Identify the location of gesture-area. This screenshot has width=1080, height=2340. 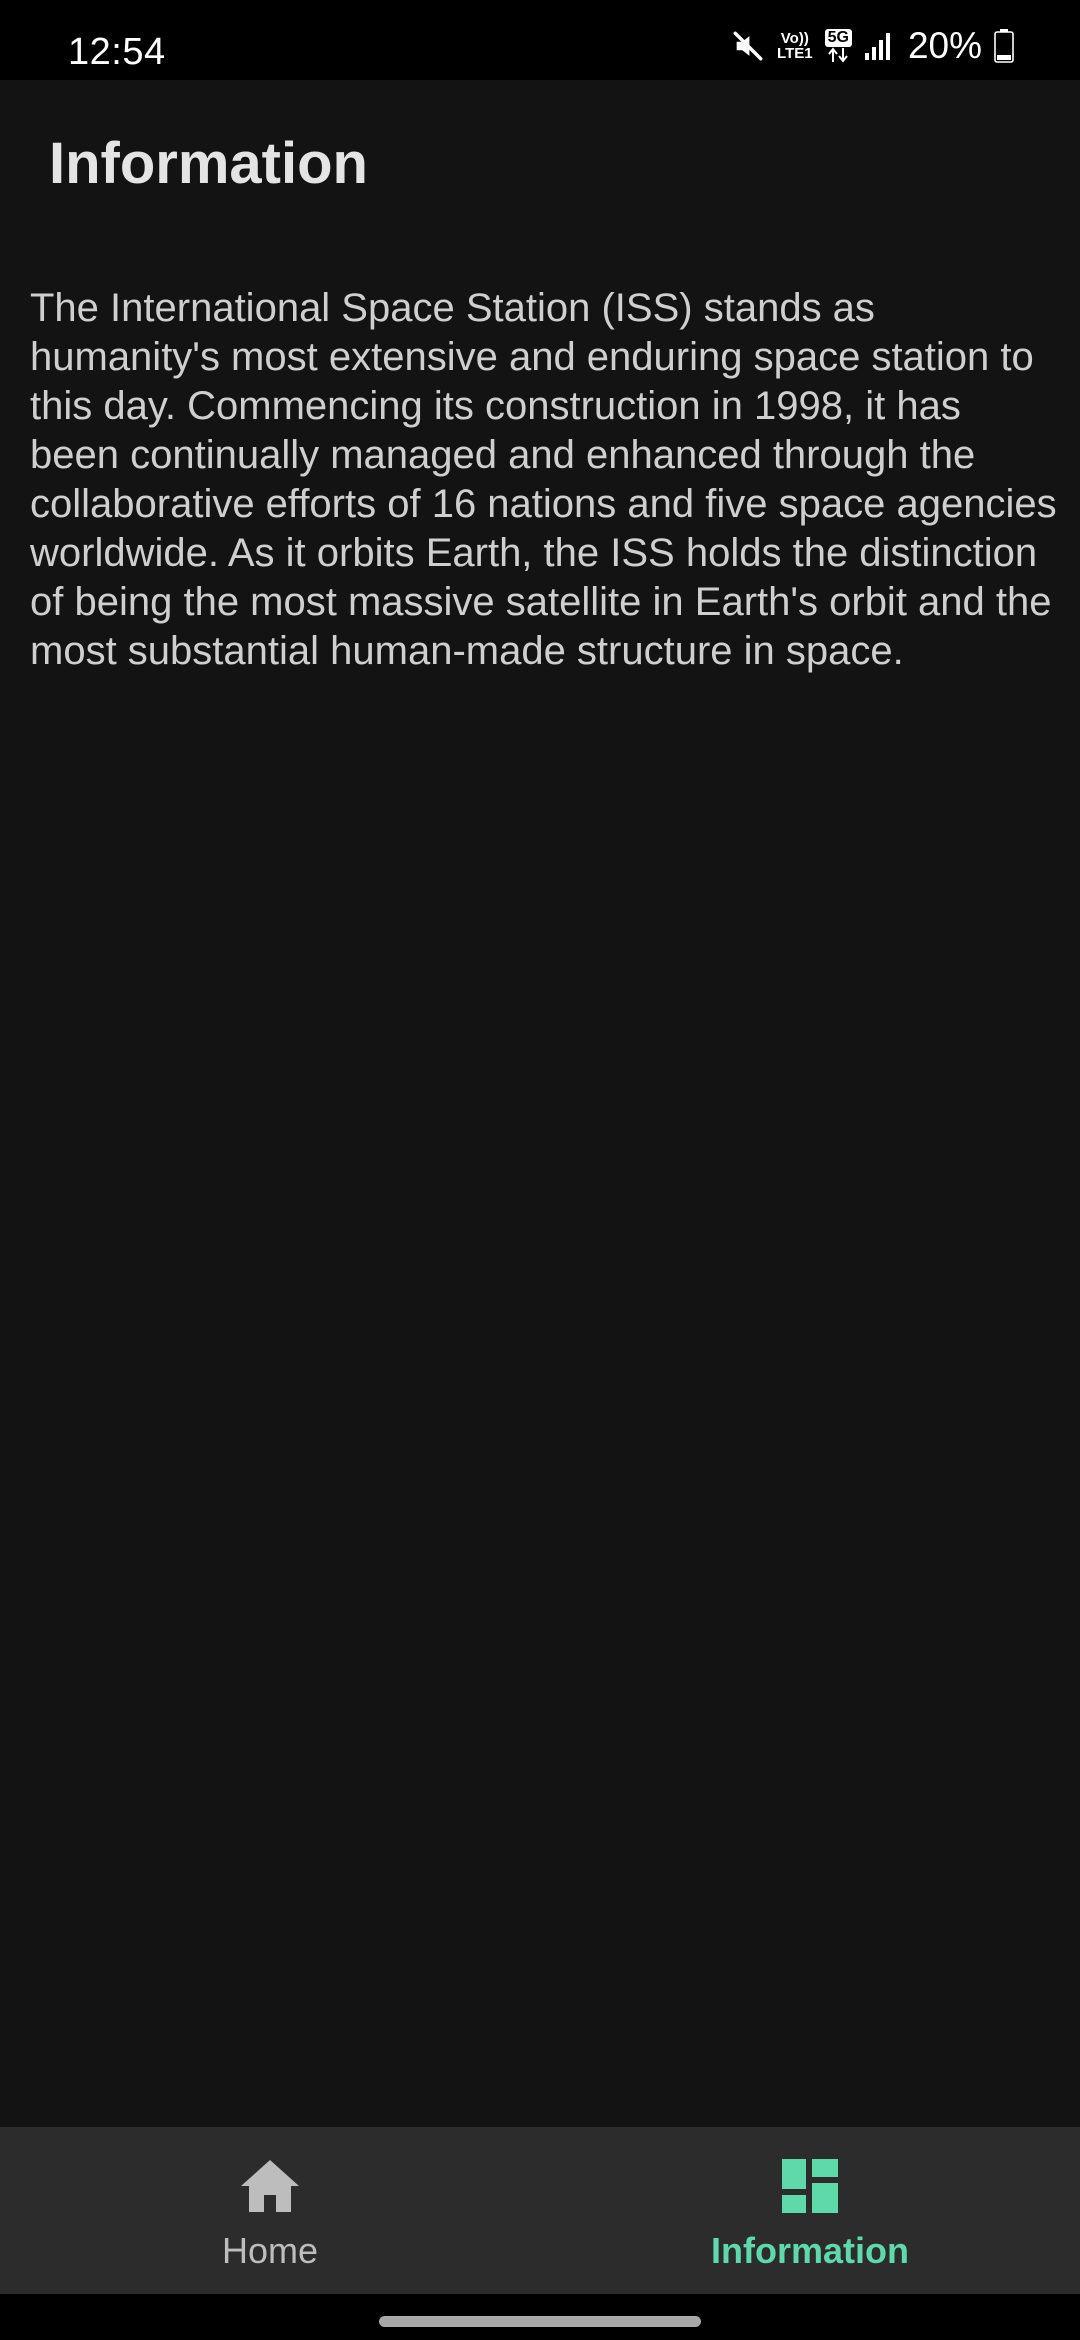
(540, 2317).